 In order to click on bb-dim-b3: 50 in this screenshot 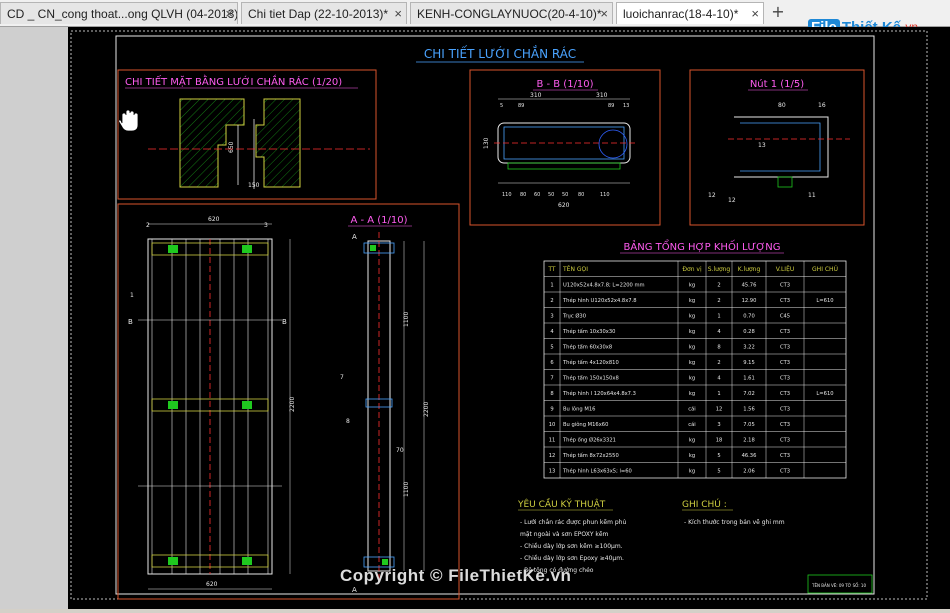, I will do `click(551, 195)`.